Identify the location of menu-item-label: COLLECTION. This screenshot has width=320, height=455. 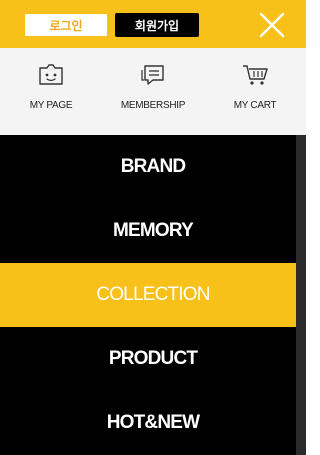
(153, 294).